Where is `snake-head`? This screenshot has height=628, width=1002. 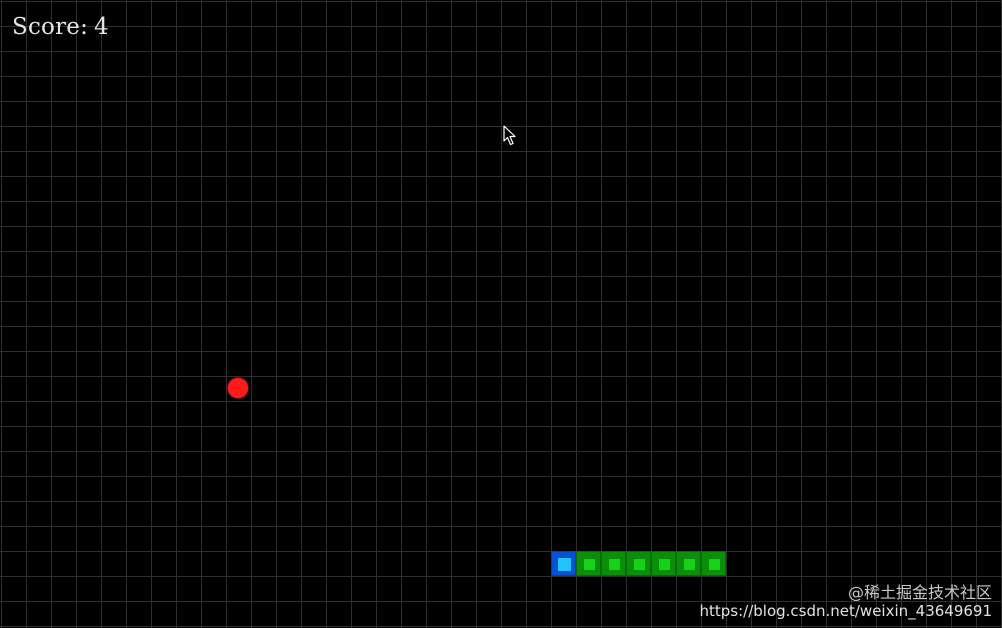 snake-head is located at coordinates (563, 563).